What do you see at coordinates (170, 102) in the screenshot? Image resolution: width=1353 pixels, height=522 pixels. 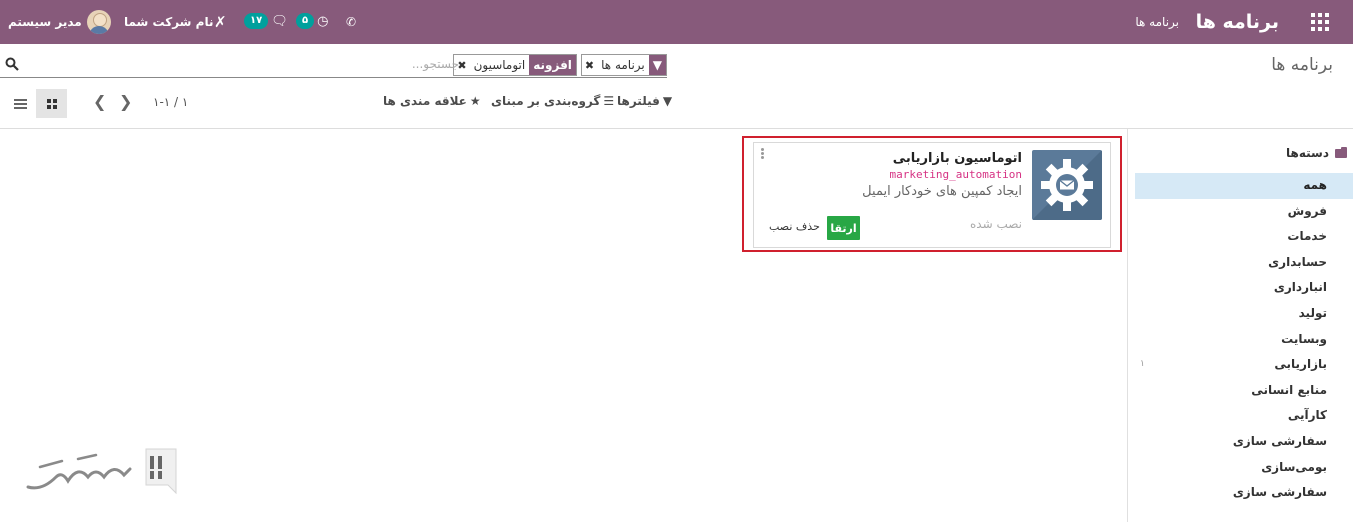 I see `pager-value: ۱-۱ / ۱` at bounding box center [170, 102].